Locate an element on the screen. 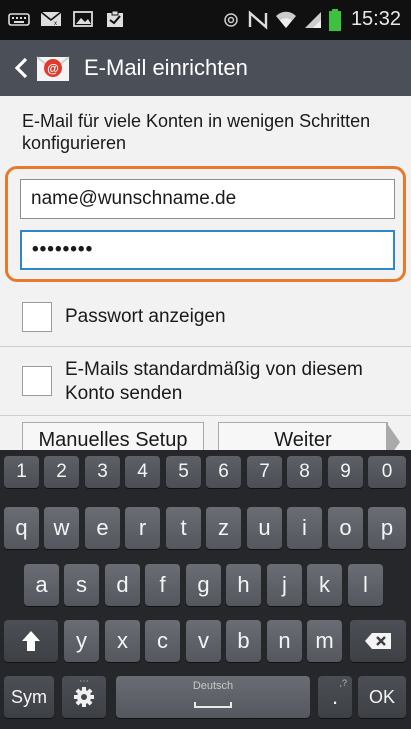  key-e: e is located at coordinates (102, 528).